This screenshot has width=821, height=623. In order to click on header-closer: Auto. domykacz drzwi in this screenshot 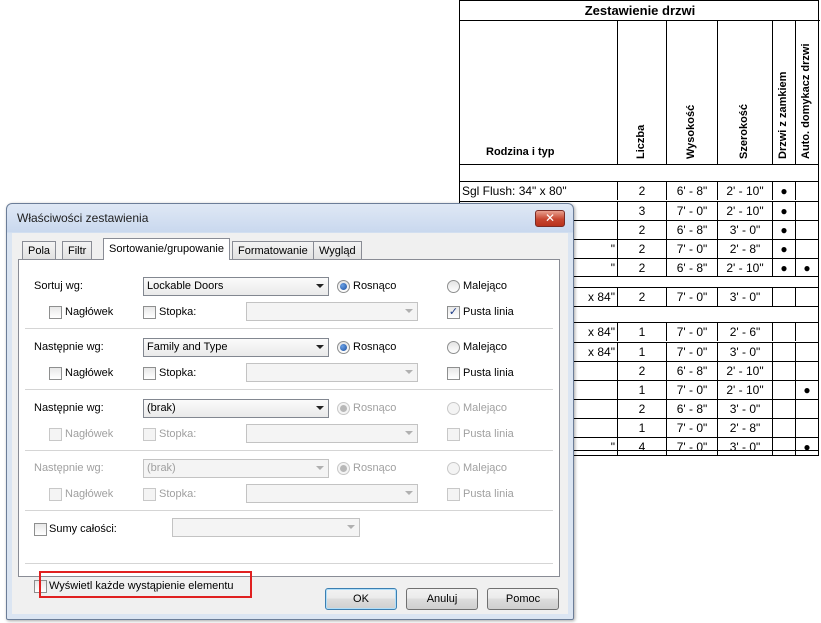, I will do `click(806, 92)`.